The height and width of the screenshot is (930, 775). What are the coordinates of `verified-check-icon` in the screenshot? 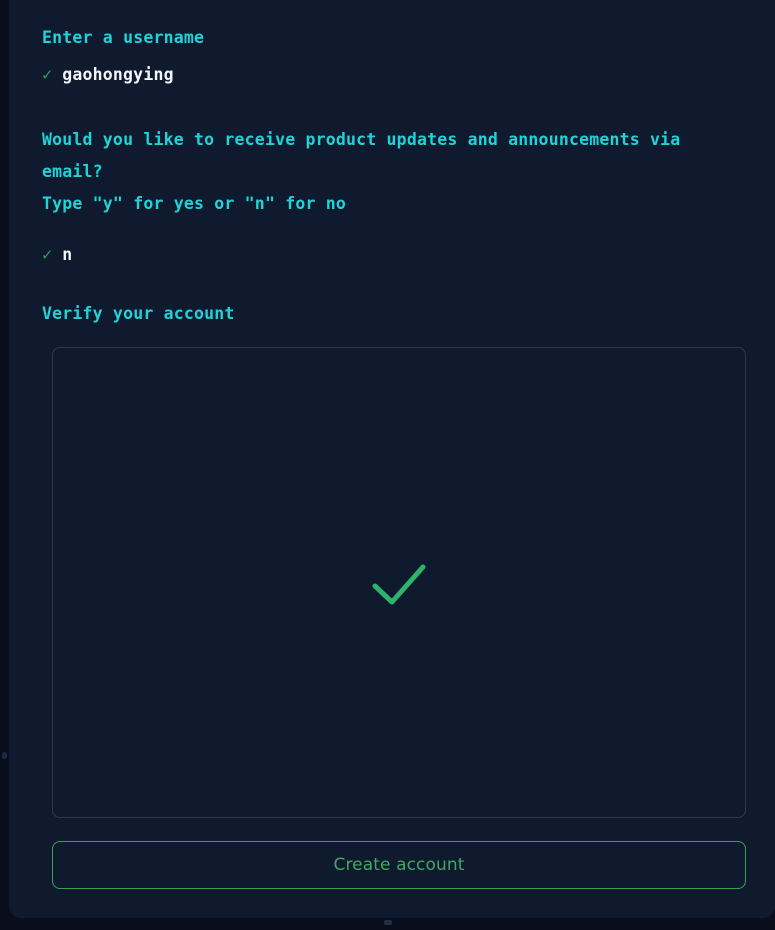 It's located at (399, 584).